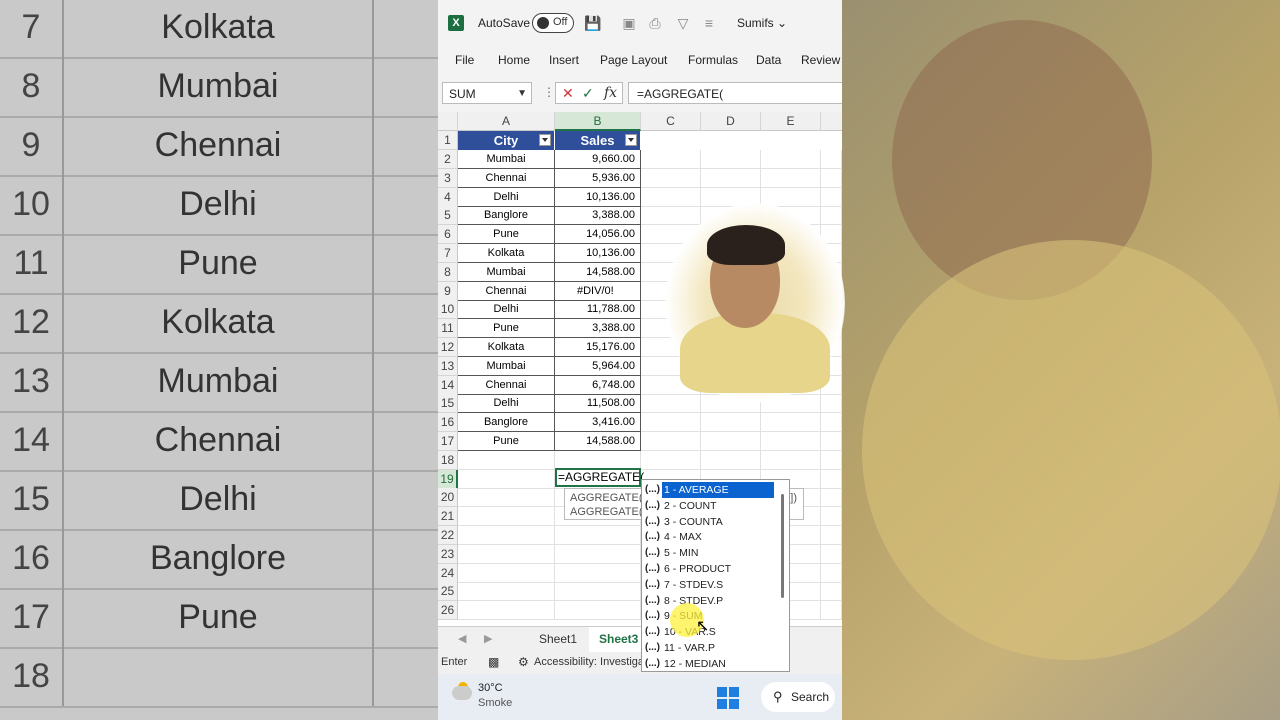 The width and height of the screenshot is (1280, 720). What do you see at coordinates (448, 460) in the screenshot?
I see `row-header: 18` at bounding box center [448, 460].